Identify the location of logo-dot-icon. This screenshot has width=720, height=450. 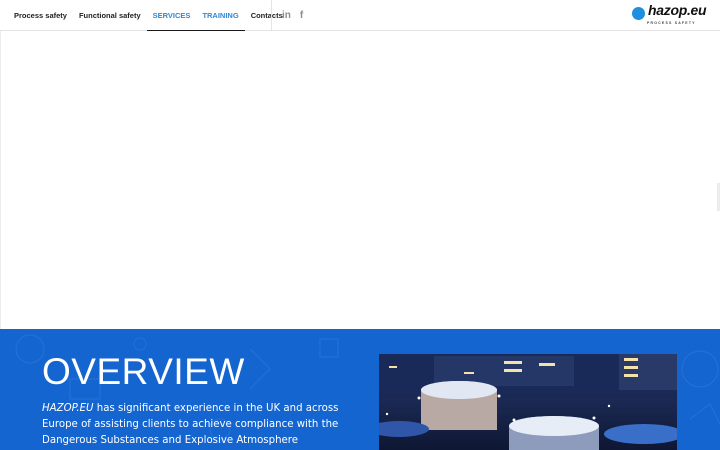
(638, 13).